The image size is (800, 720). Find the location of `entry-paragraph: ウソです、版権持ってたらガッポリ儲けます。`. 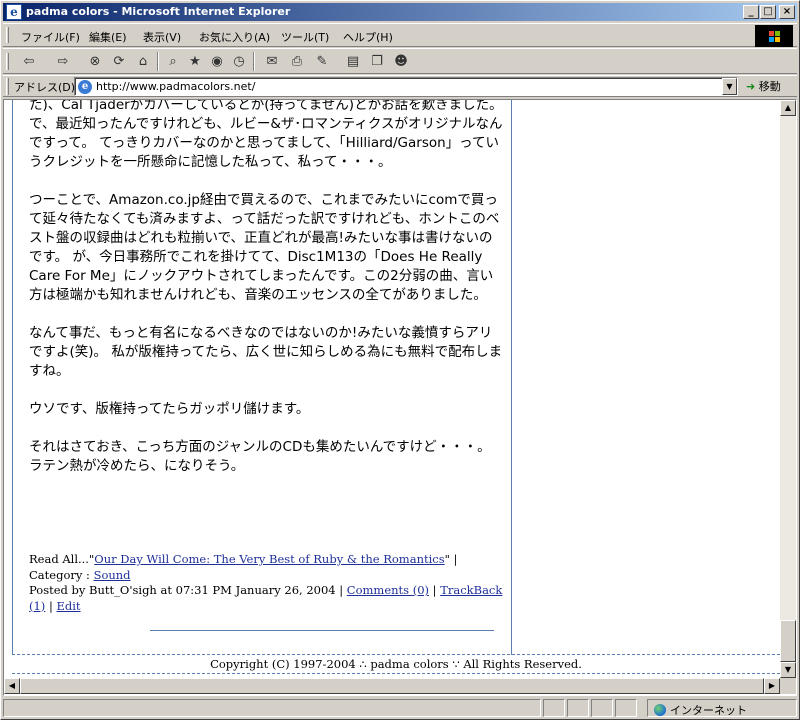

entry-paragraph: ウソです、版権持ってたらガッポリ儲けます。 is located at coordinates (169, 409).